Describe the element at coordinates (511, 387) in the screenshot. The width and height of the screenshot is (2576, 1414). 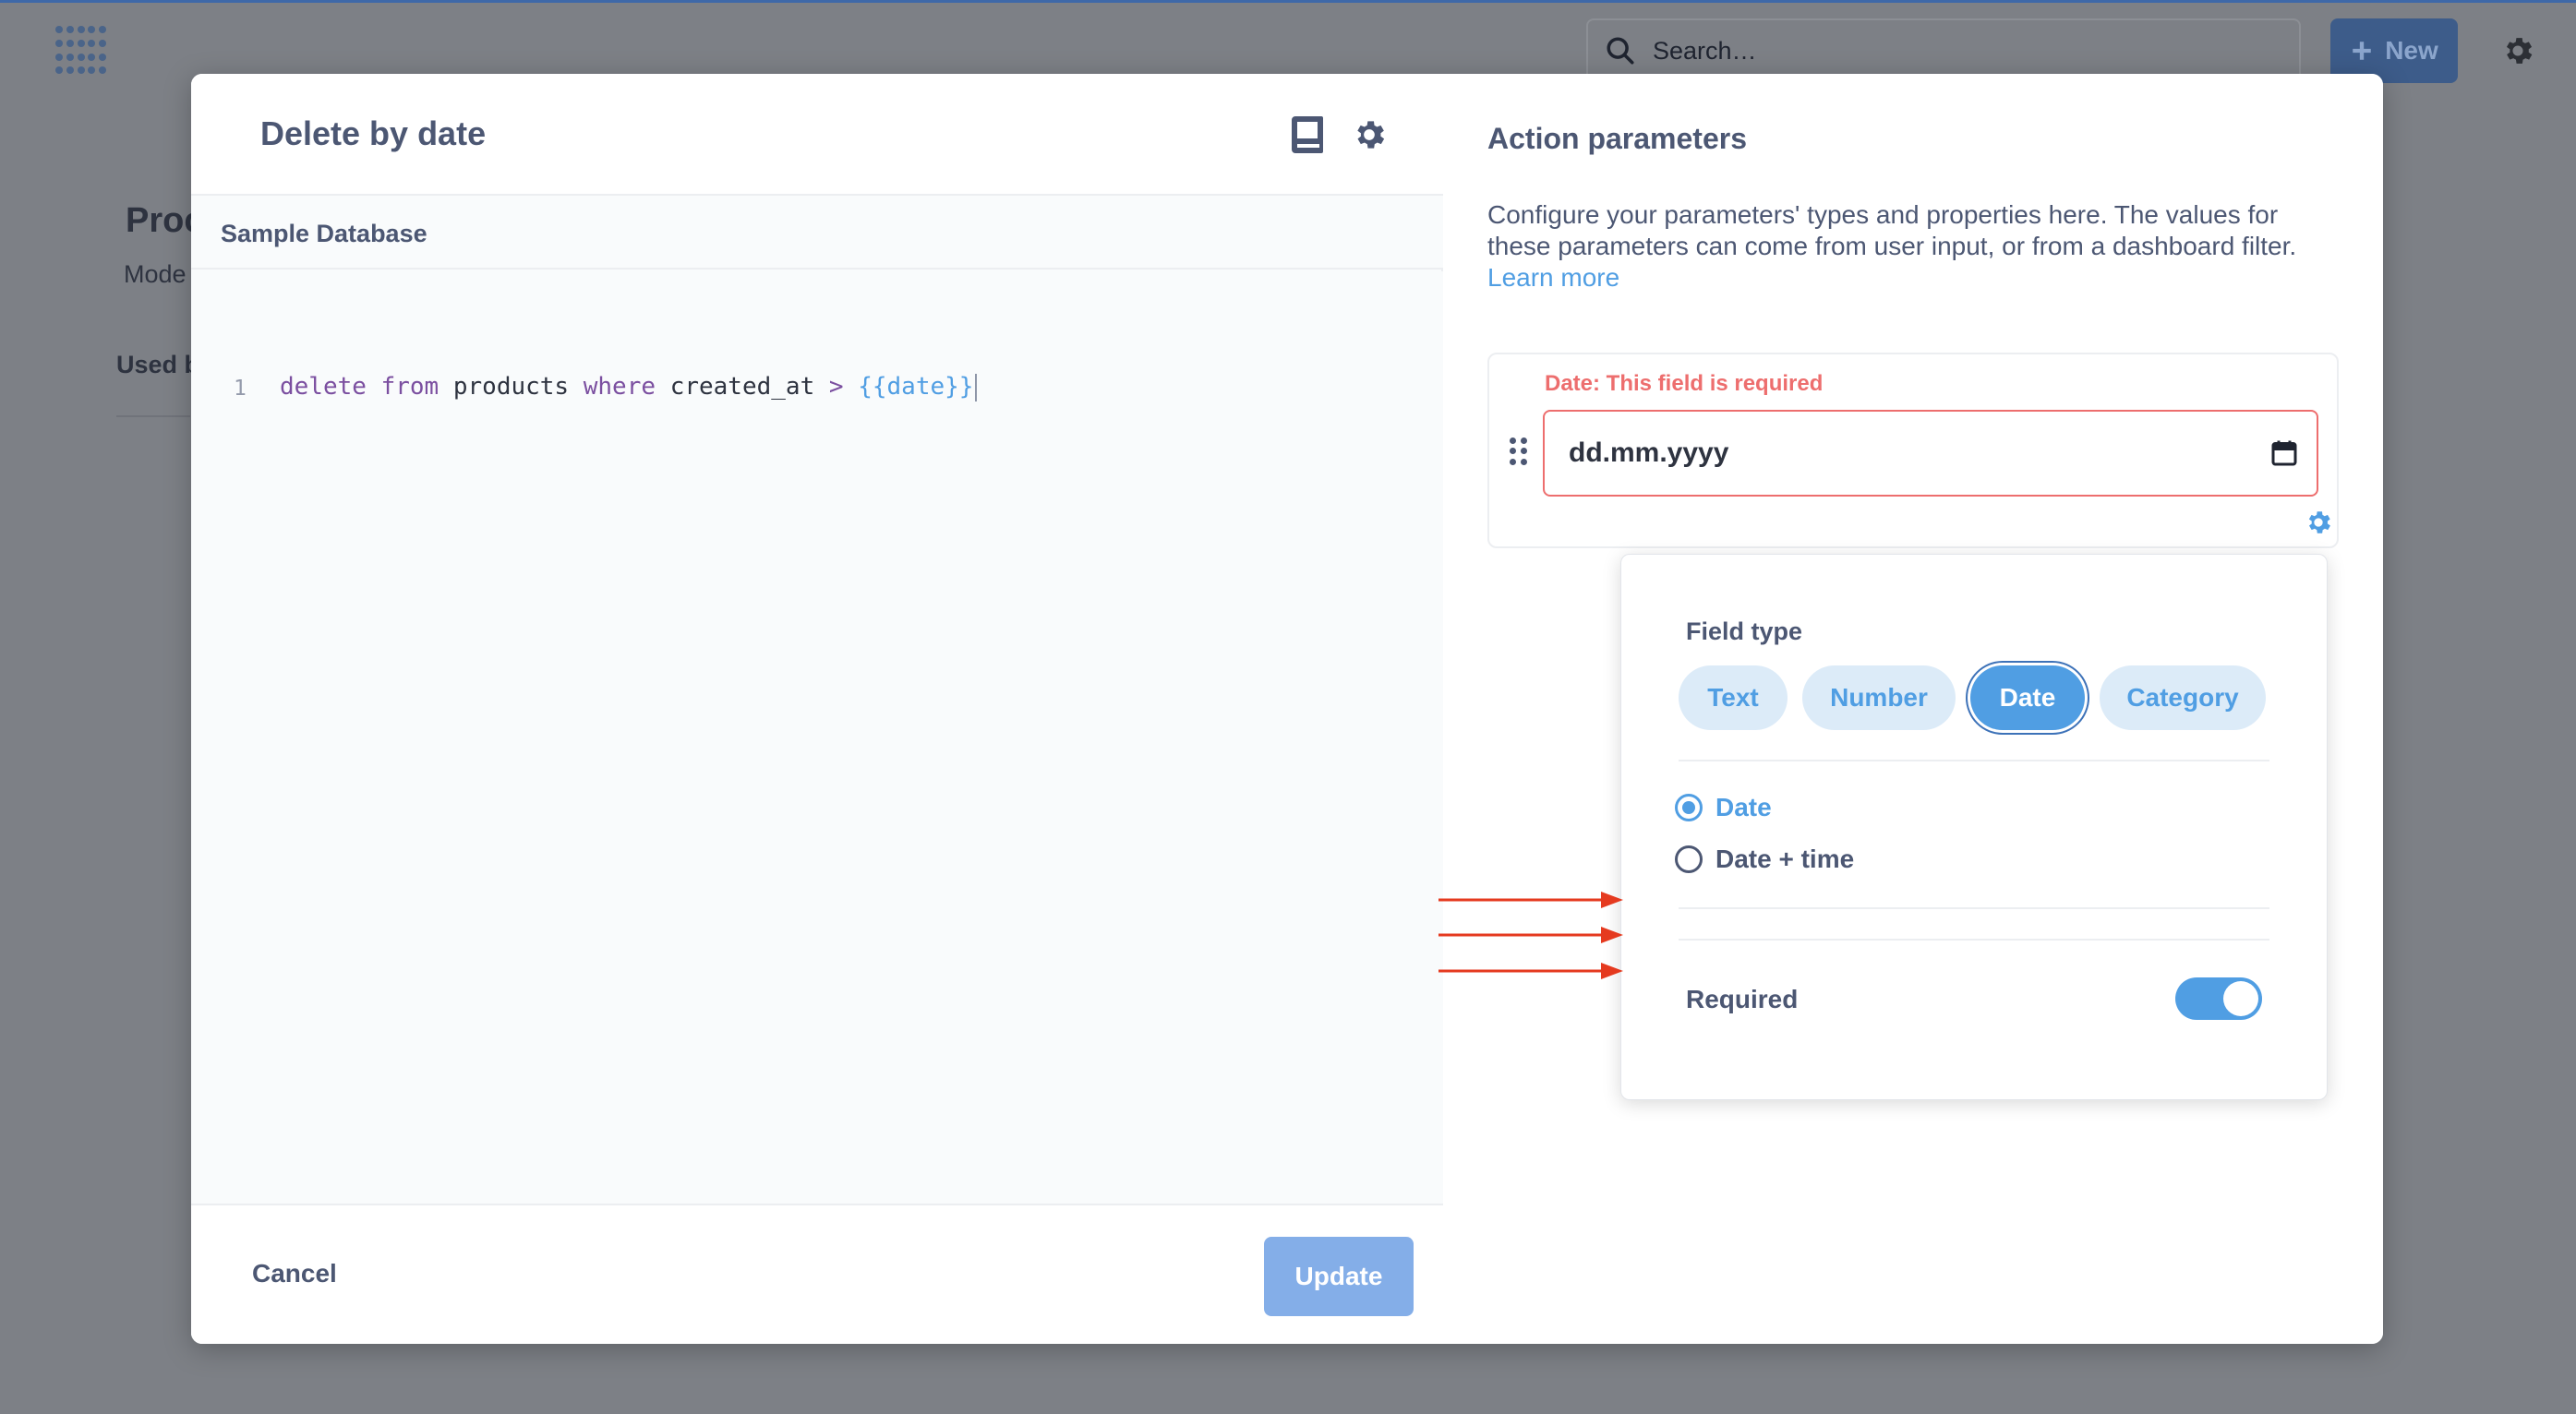
I see `code-token: products` at that location.